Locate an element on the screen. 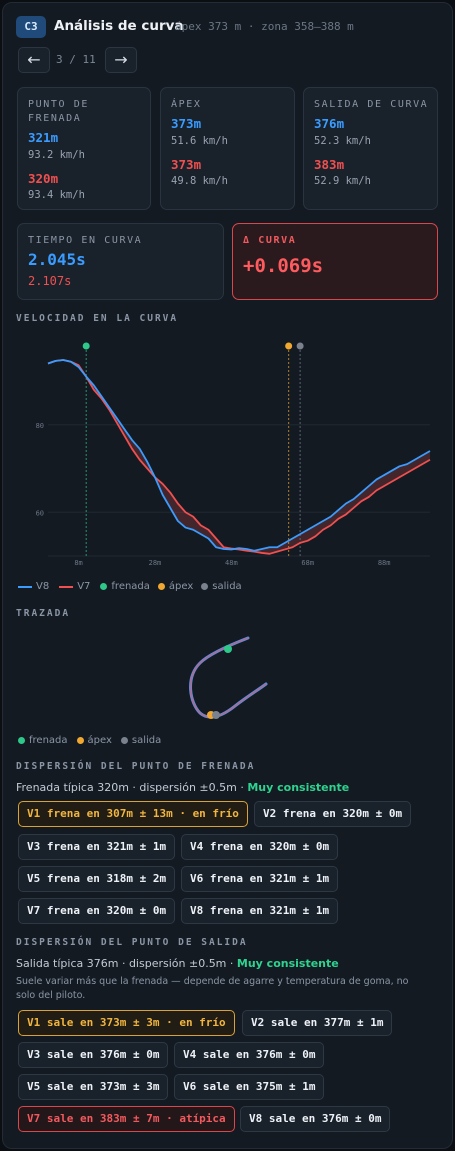 The height and width of the screenshot is (1151, 455). exit-dispersion-title: DISPERSIÓN DEL PUNTO DE SALIDA is located at coordinates (132, 942).